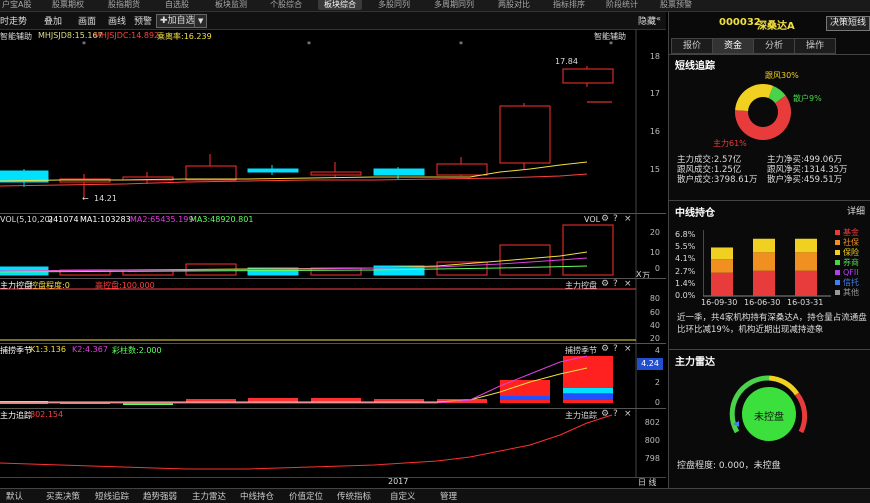  What do you see at coordinates (306, 496) in the screenshot?
I see `bottom-tab: 价值定位` at bounding box center [306, 496].